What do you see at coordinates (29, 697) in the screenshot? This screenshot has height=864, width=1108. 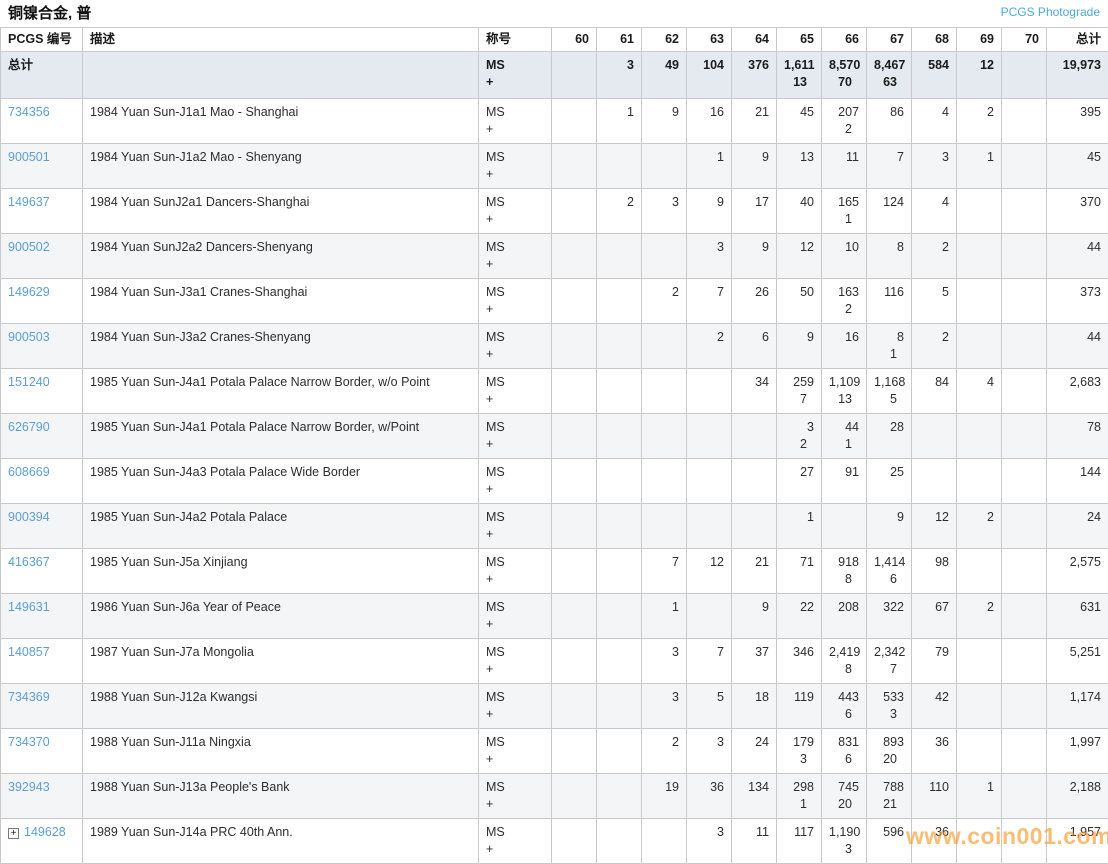 I see `pcgs-number-link: 734369` at bounding box center [29, 697].